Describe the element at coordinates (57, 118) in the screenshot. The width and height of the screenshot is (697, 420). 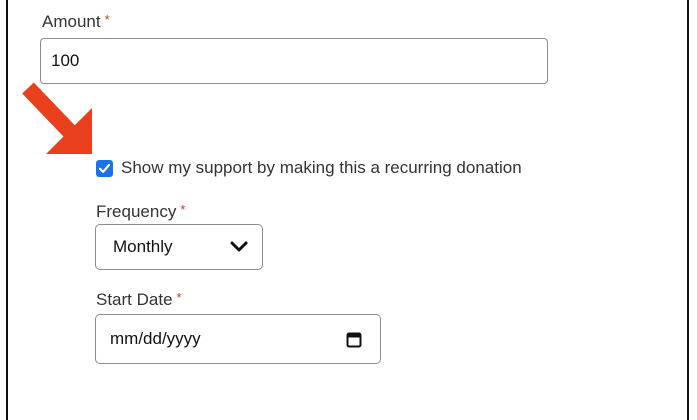
I see `red-arrow-icon` at that location.